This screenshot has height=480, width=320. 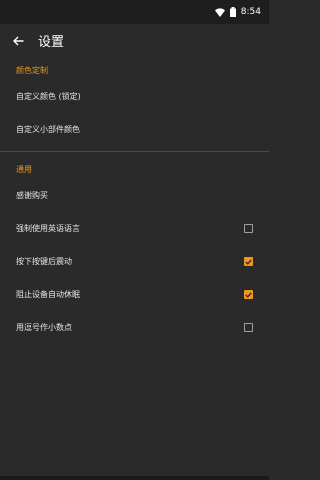 I want to click on navigation-bar, so click(x=134, y=478).